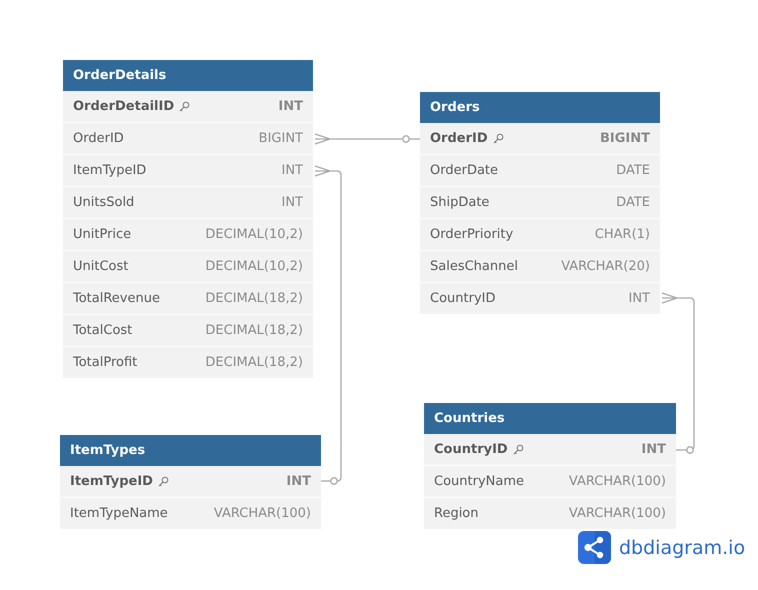 The height and width of the screenshot is (590, 758). What do you see at coordinates (102, 330) in the screenshot?
I see `field-name: TotalCost` at bounding box center [102, 330].